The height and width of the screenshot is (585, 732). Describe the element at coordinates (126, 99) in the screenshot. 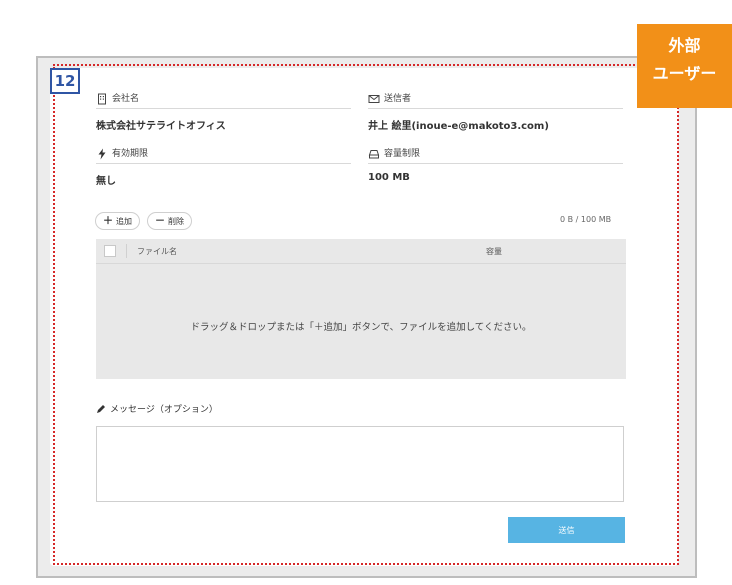

I see `company-label: 会社名` at that location.